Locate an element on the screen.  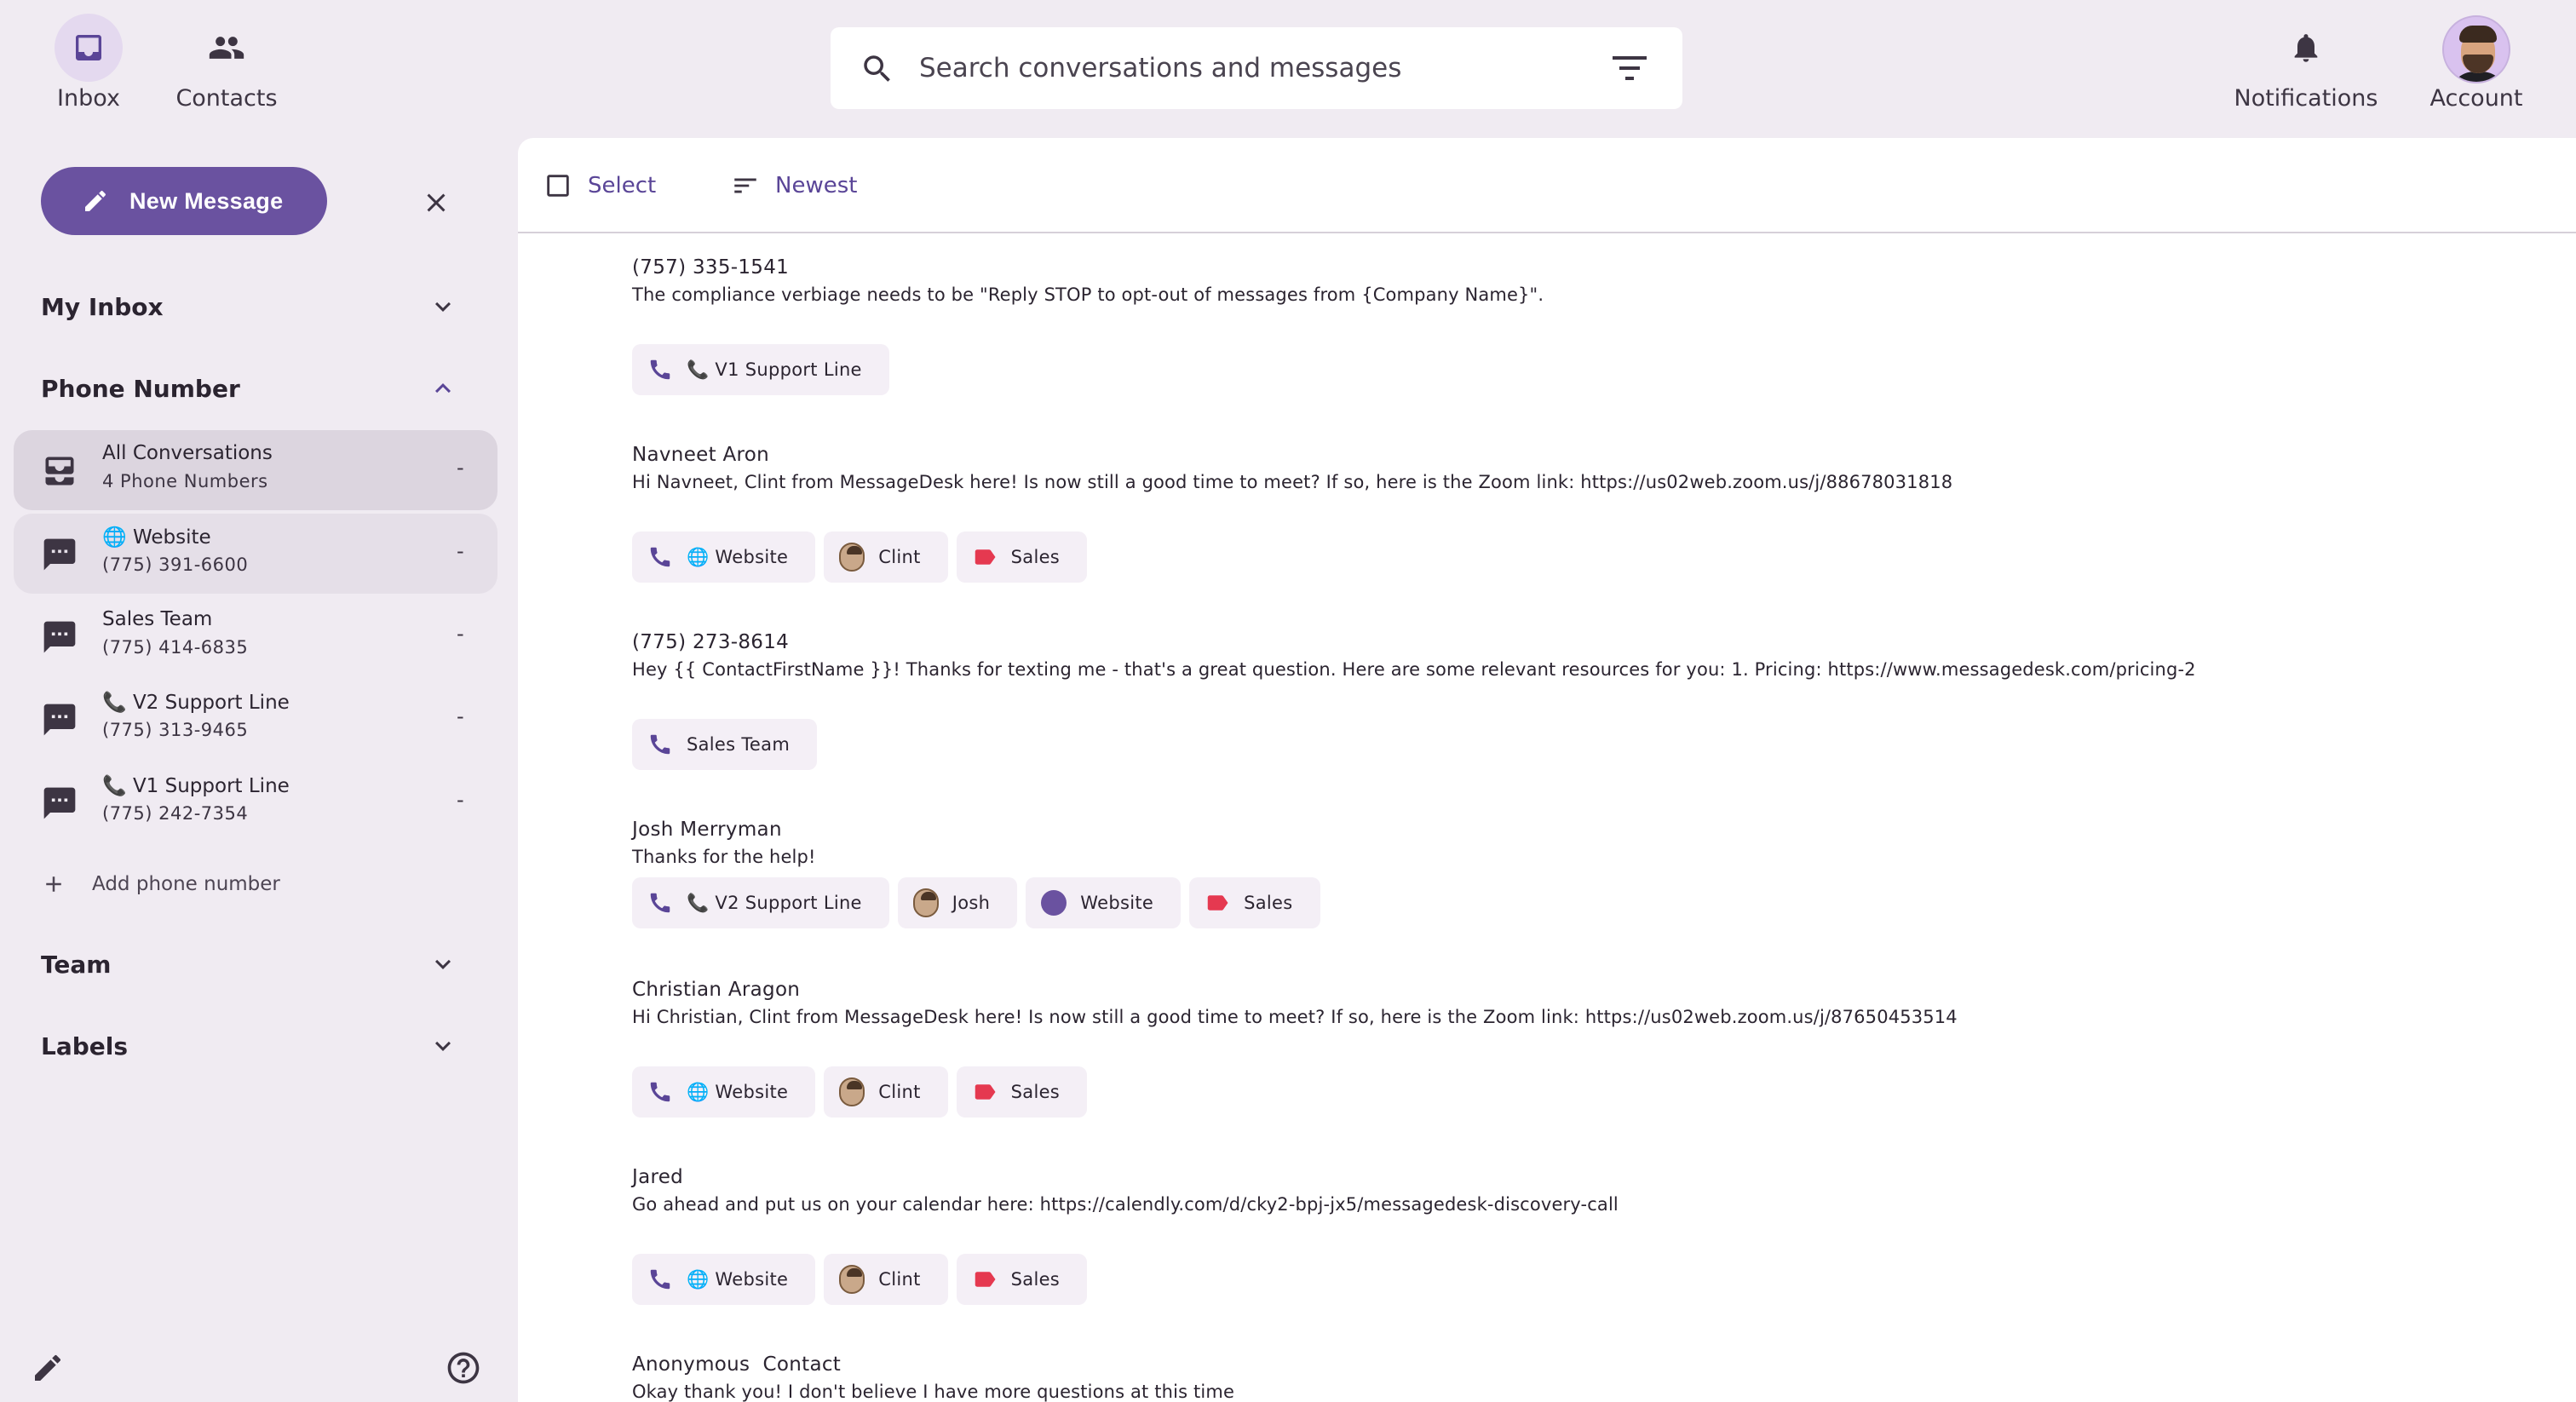
tag-chip-label: Website is located at coordinates (1117, 903).